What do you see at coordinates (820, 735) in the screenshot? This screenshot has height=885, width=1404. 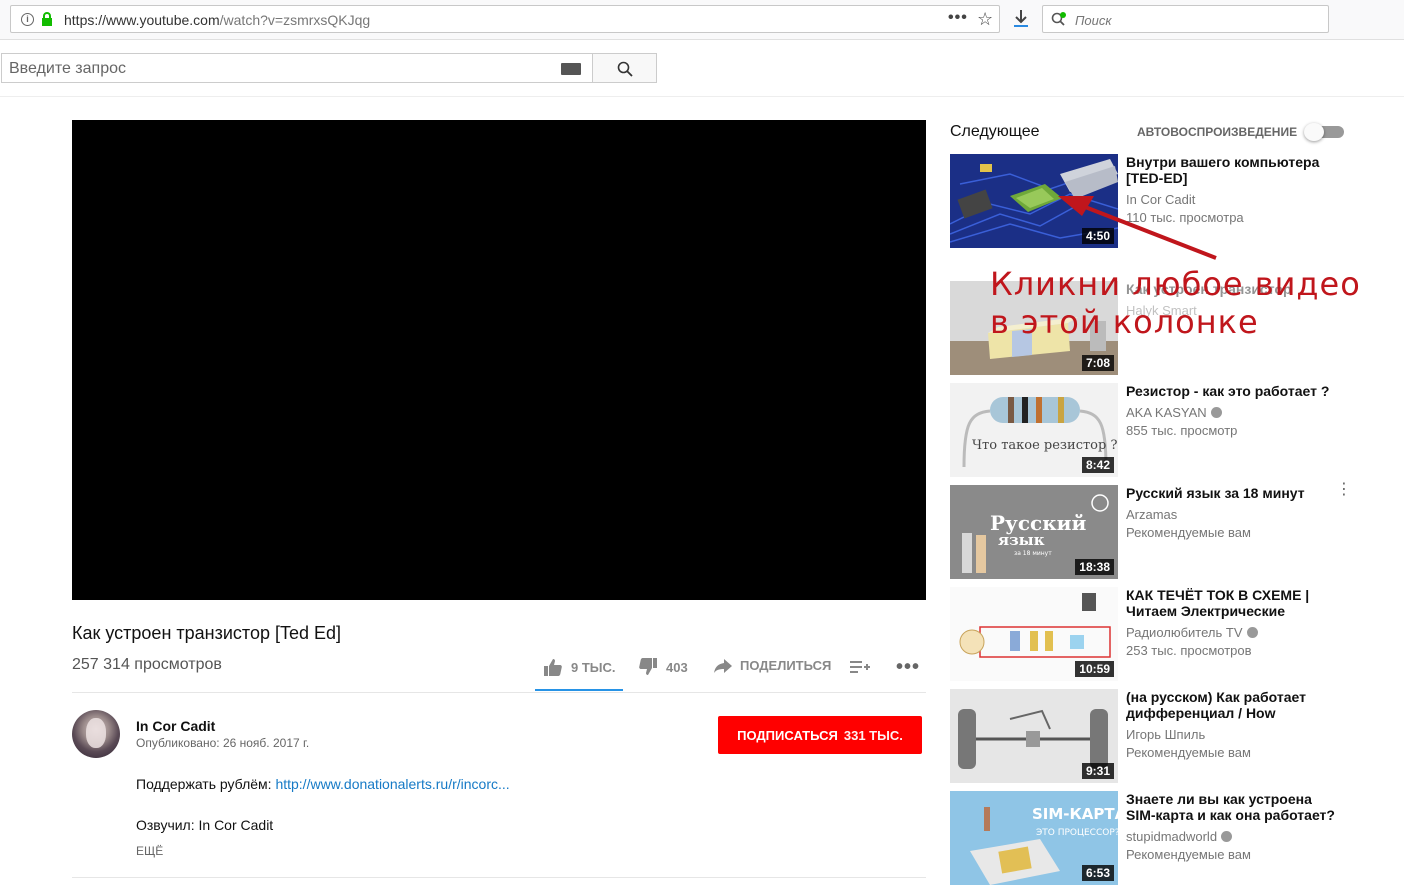 I see `subscribe-button: ПОДПИСАТЬСЯ 331 ТЫС.` at bounding box center [820, 735].